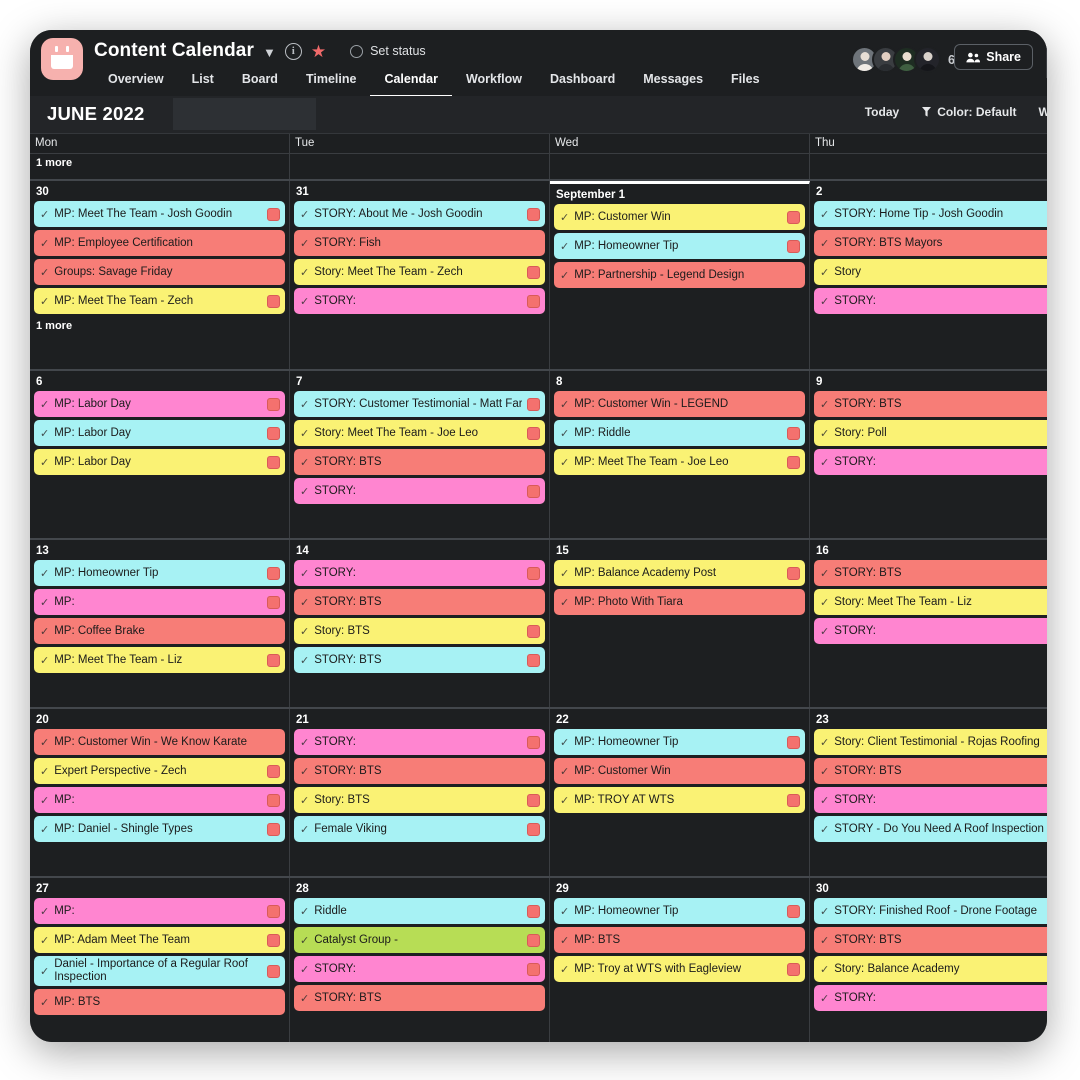 This screenshot has width=1080, height=1080. I want to click on month-selector, so click(244, 114).